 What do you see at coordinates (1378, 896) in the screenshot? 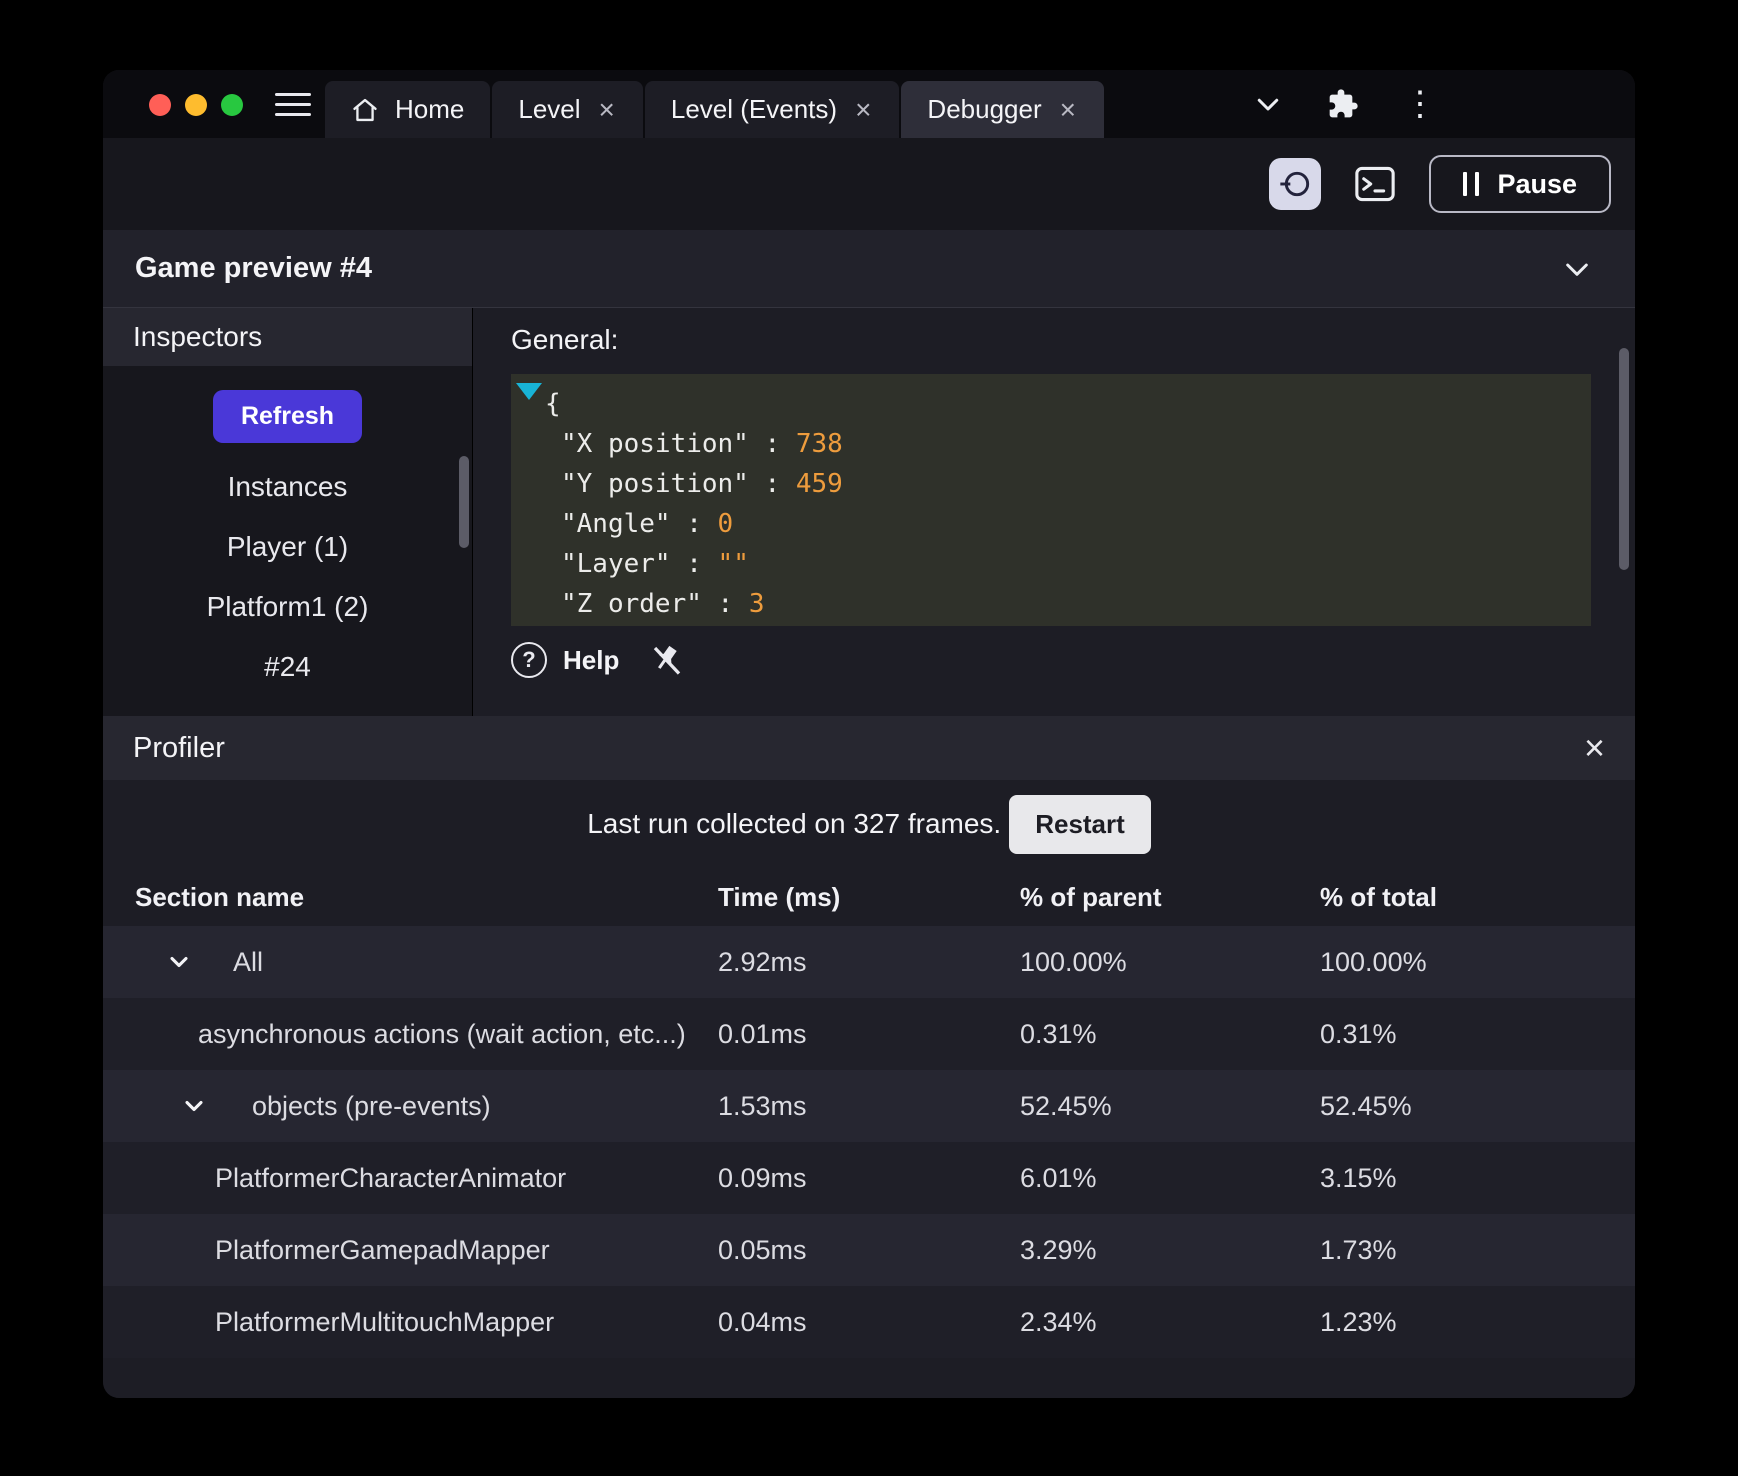
I see `column-percent-total: % of total` at bounding box center [1378, 896].